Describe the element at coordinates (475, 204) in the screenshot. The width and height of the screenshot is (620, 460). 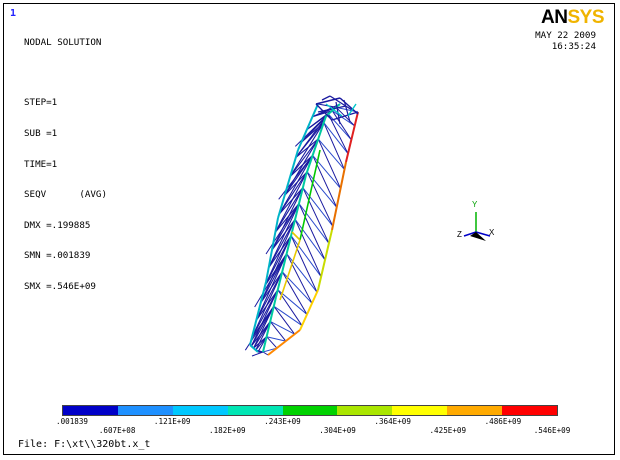
I see `triad-y-label: Y` at that location.